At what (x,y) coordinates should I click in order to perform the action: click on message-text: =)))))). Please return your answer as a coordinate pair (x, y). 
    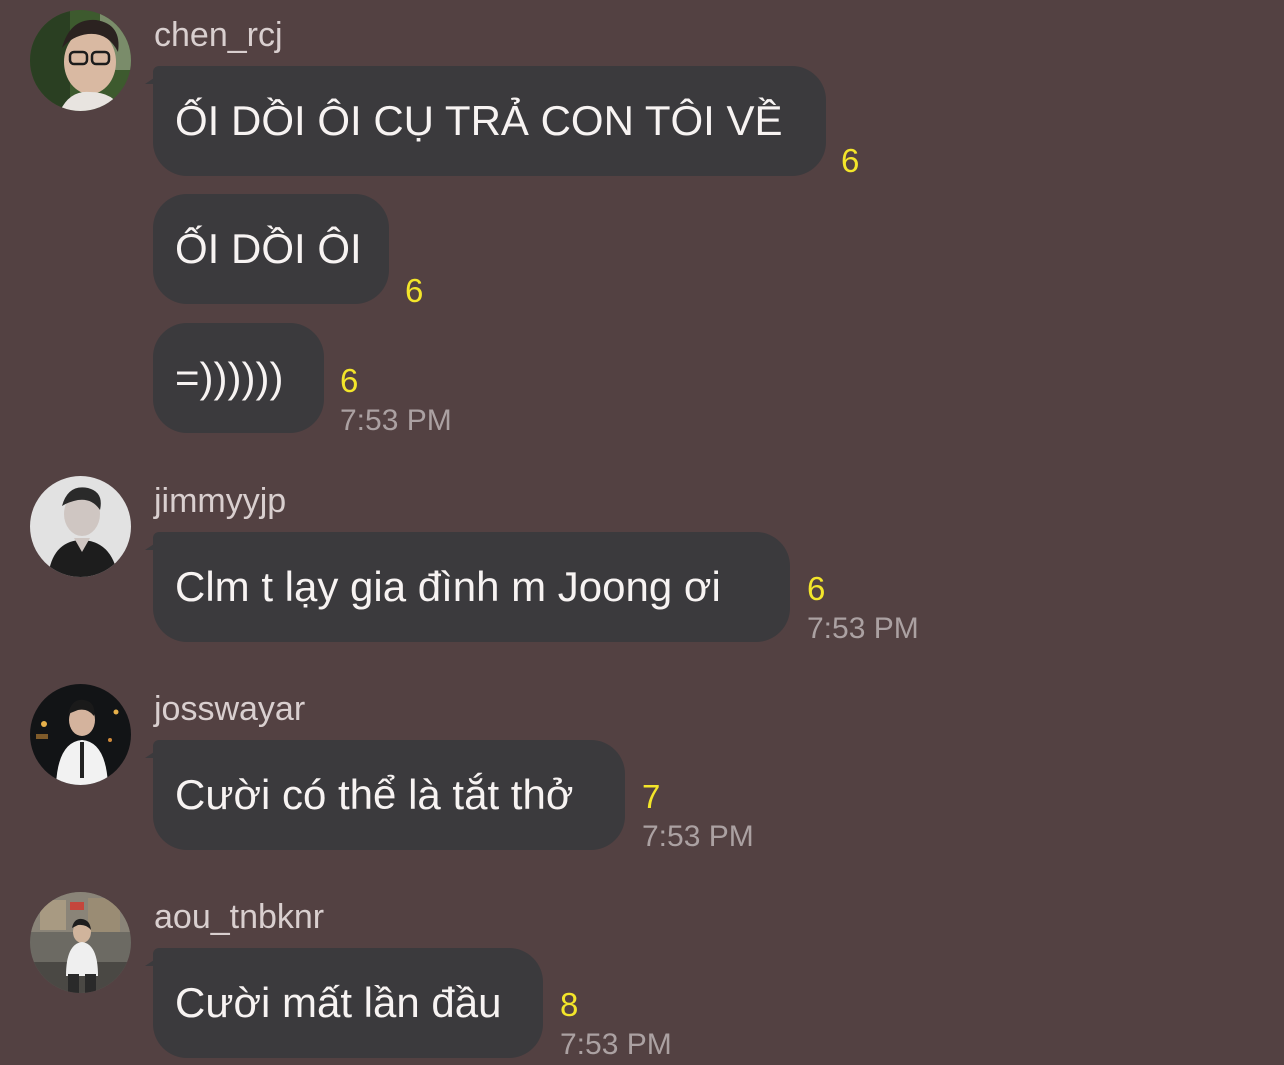
    Looking at the image, I should click on (229, 377).